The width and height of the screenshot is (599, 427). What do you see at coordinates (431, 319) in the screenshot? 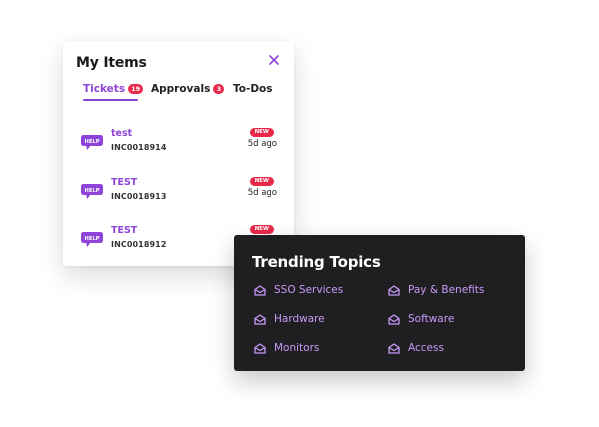
I see `topic-label: Software` at bounding box center [431, 319].